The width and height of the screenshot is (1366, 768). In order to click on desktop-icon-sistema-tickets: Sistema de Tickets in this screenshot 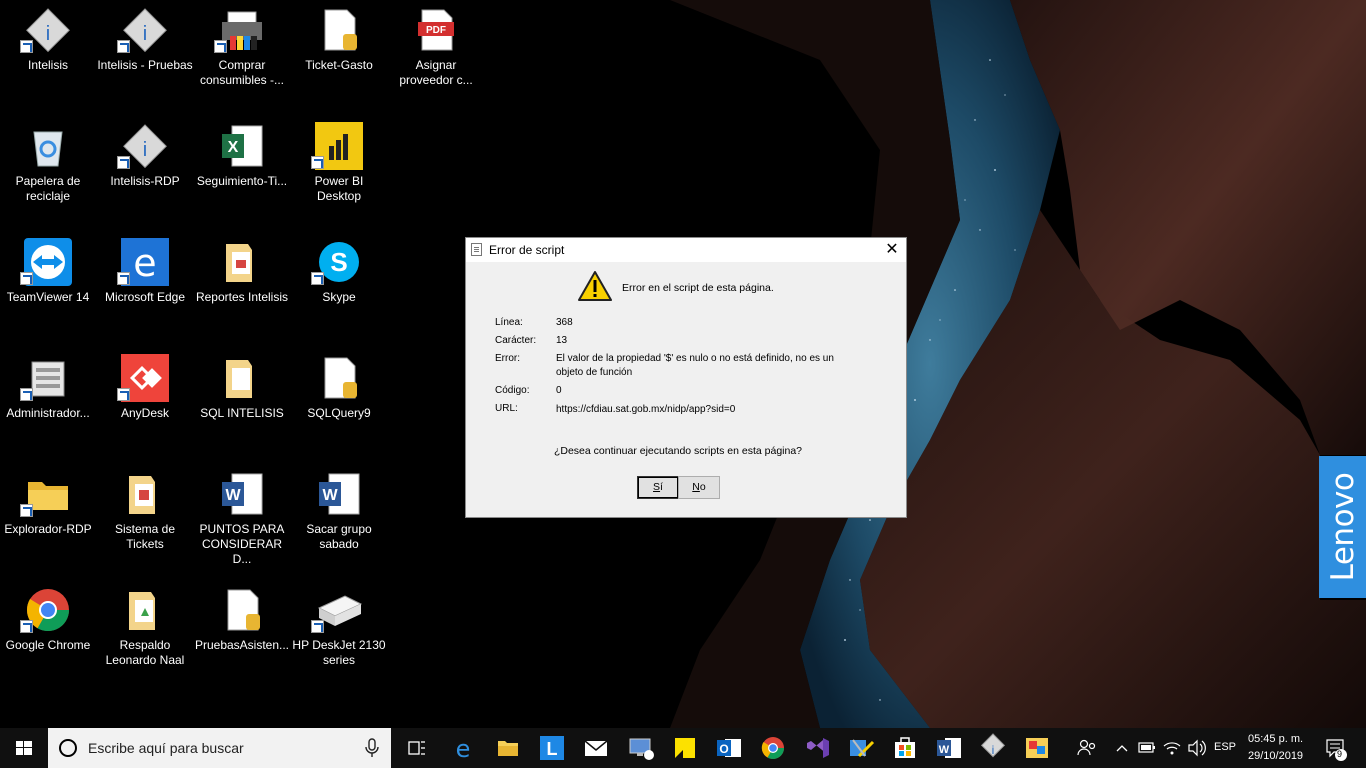, I will do `click(145, 519)`.